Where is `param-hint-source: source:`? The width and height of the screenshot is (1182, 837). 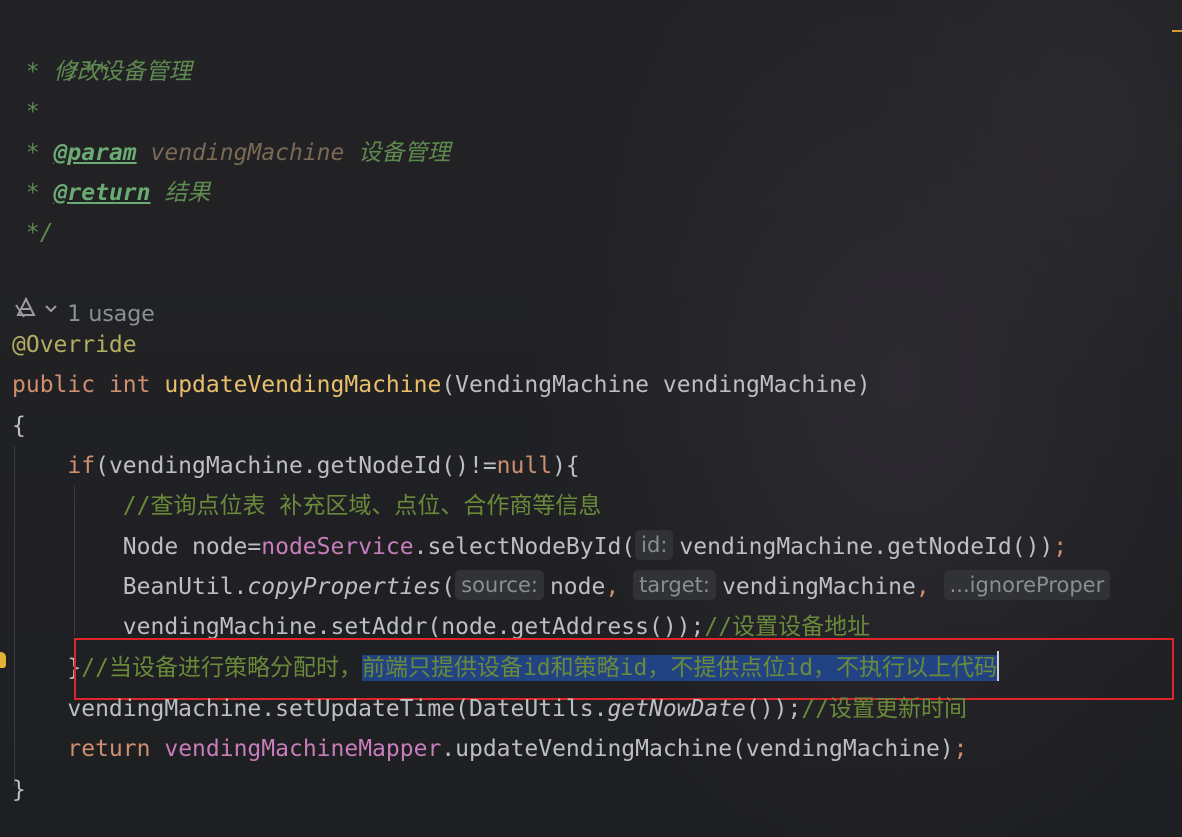 param-hint-source: source: is located at coordinates (499, 585).